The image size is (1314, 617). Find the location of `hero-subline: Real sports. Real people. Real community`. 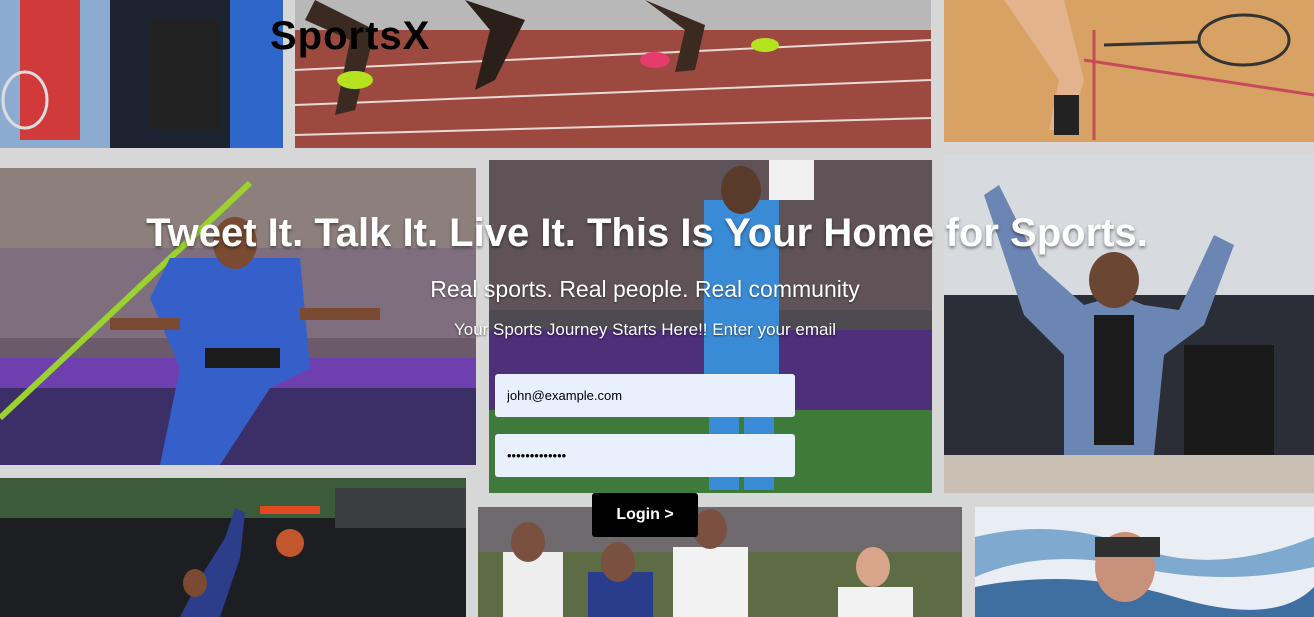

hero-subline: Real sports. Real people. Real community is located at coordinates (645, 289).